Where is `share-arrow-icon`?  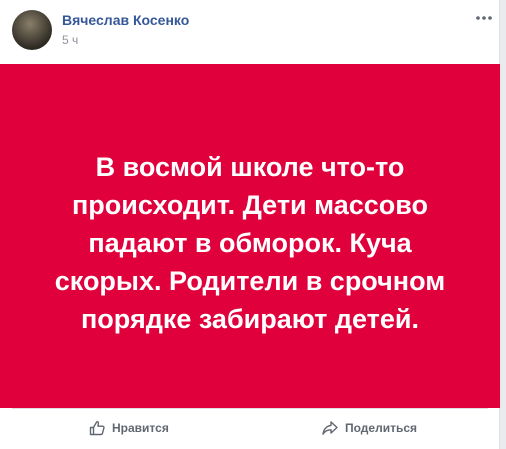 share-arrow-icon is located at coordinates (330, 428).